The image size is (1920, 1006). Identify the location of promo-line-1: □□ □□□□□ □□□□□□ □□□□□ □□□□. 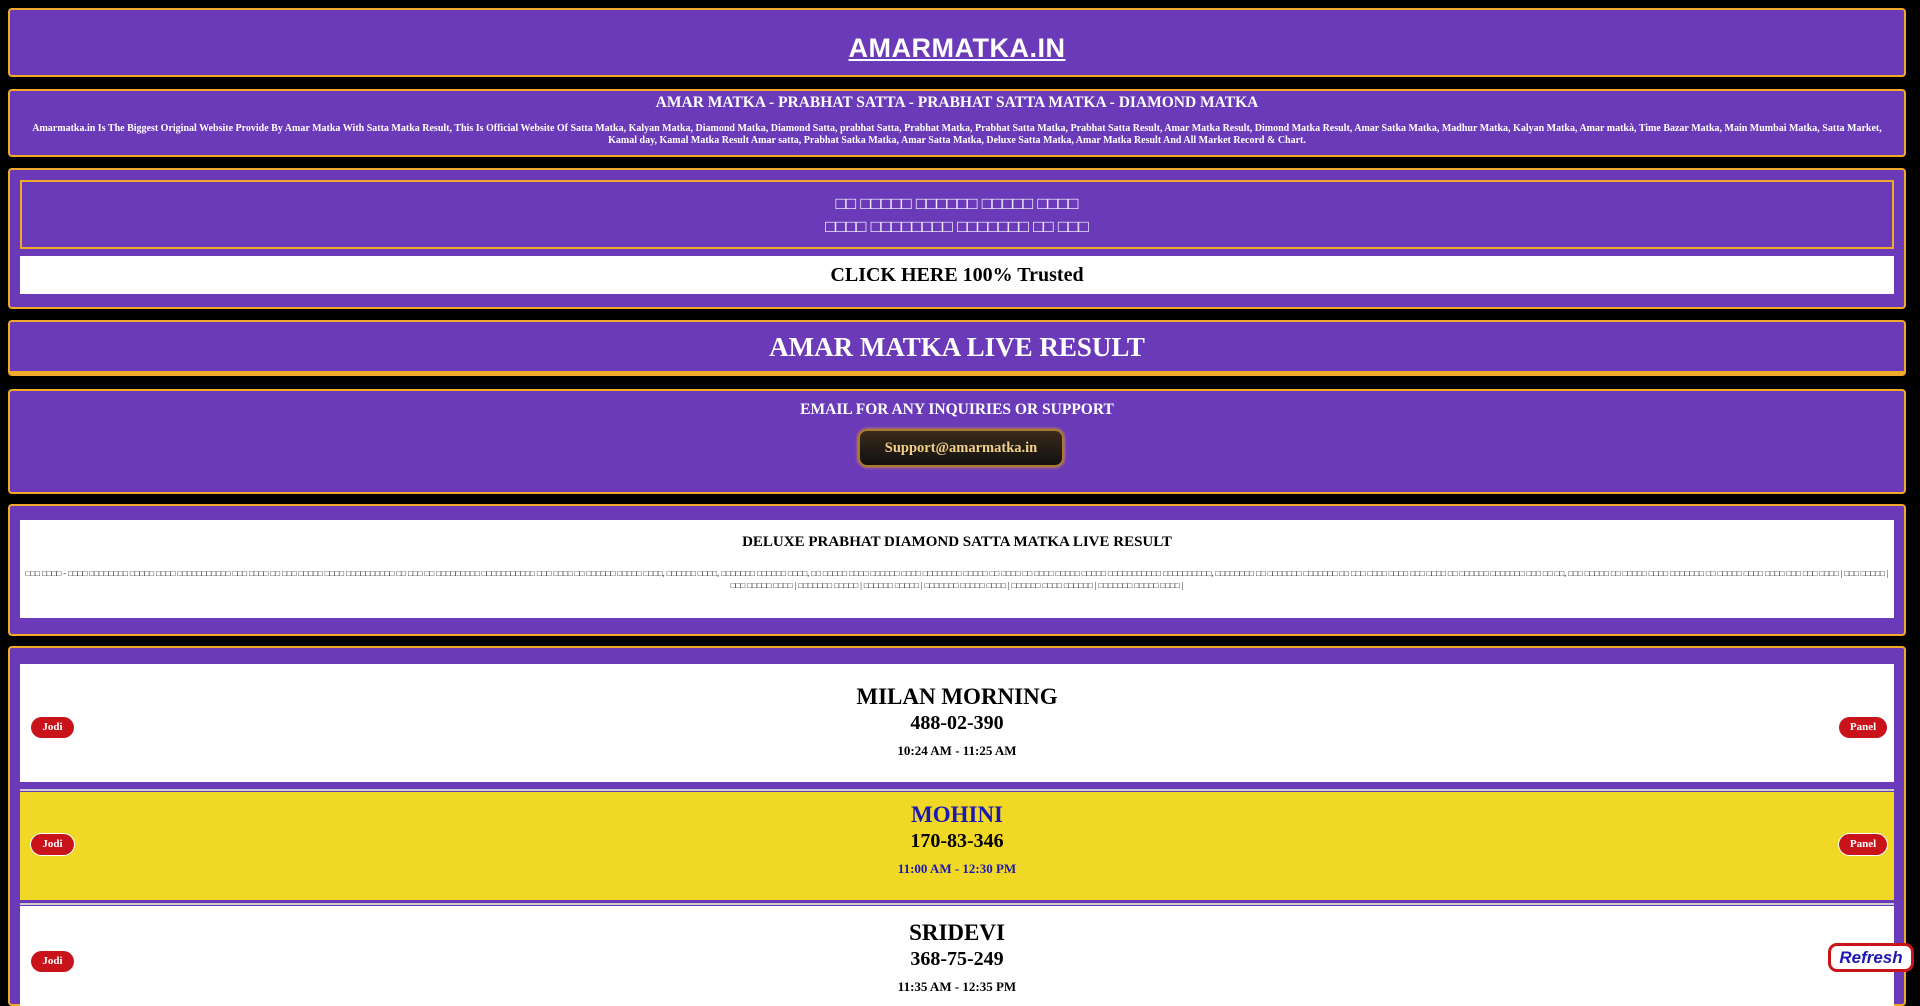
(957, 203).